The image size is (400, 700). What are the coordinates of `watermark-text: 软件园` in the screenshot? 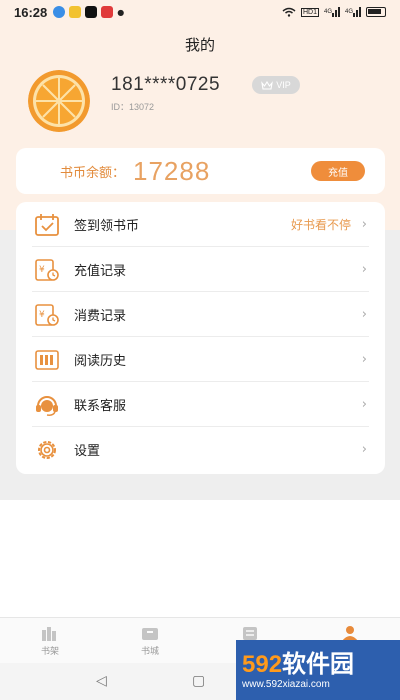 It's located at (318, 664).